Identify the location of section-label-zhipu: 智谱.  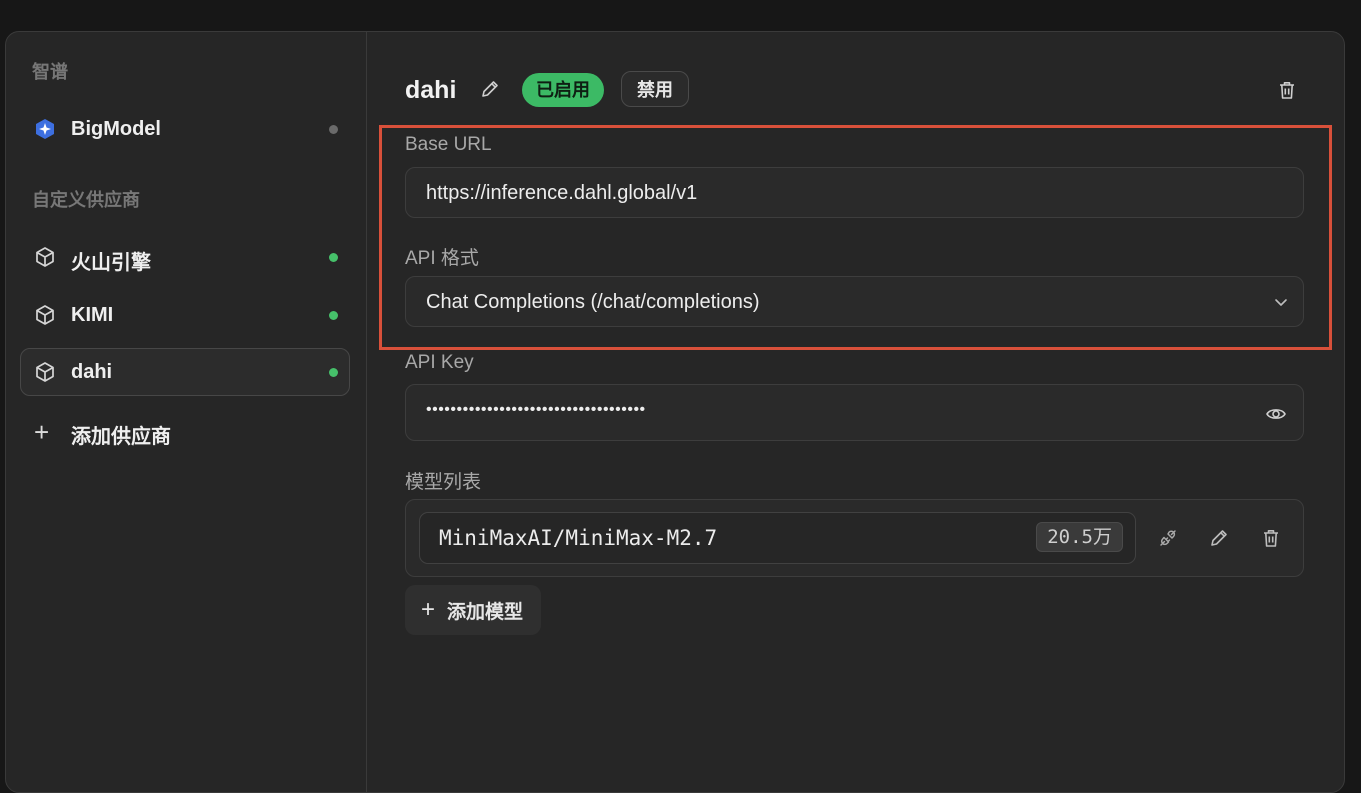
(50, 72).